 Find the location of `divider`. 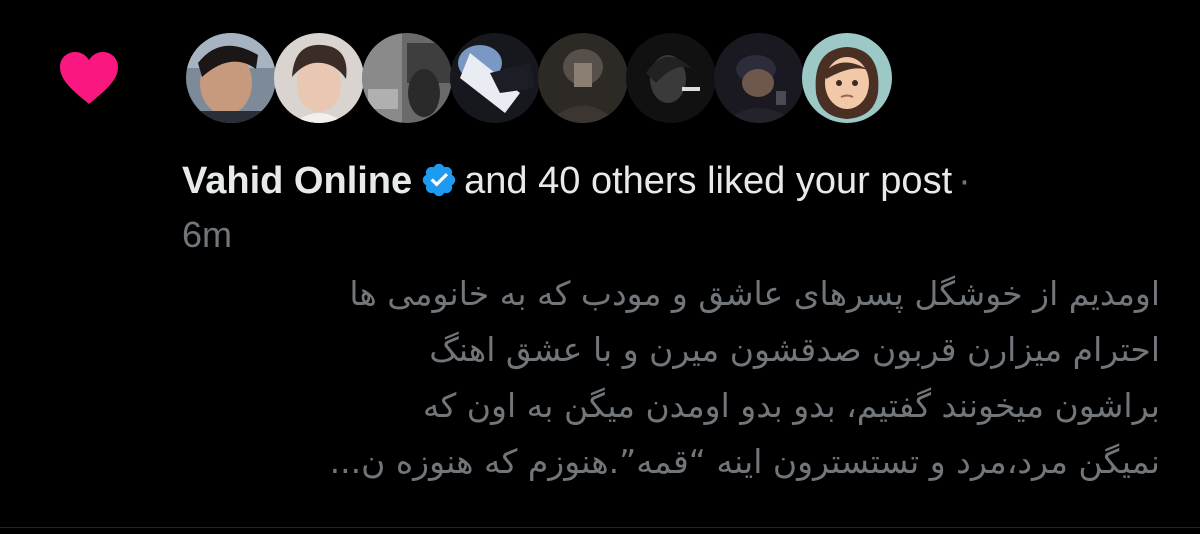

divider is located at coordinates (600, 527).